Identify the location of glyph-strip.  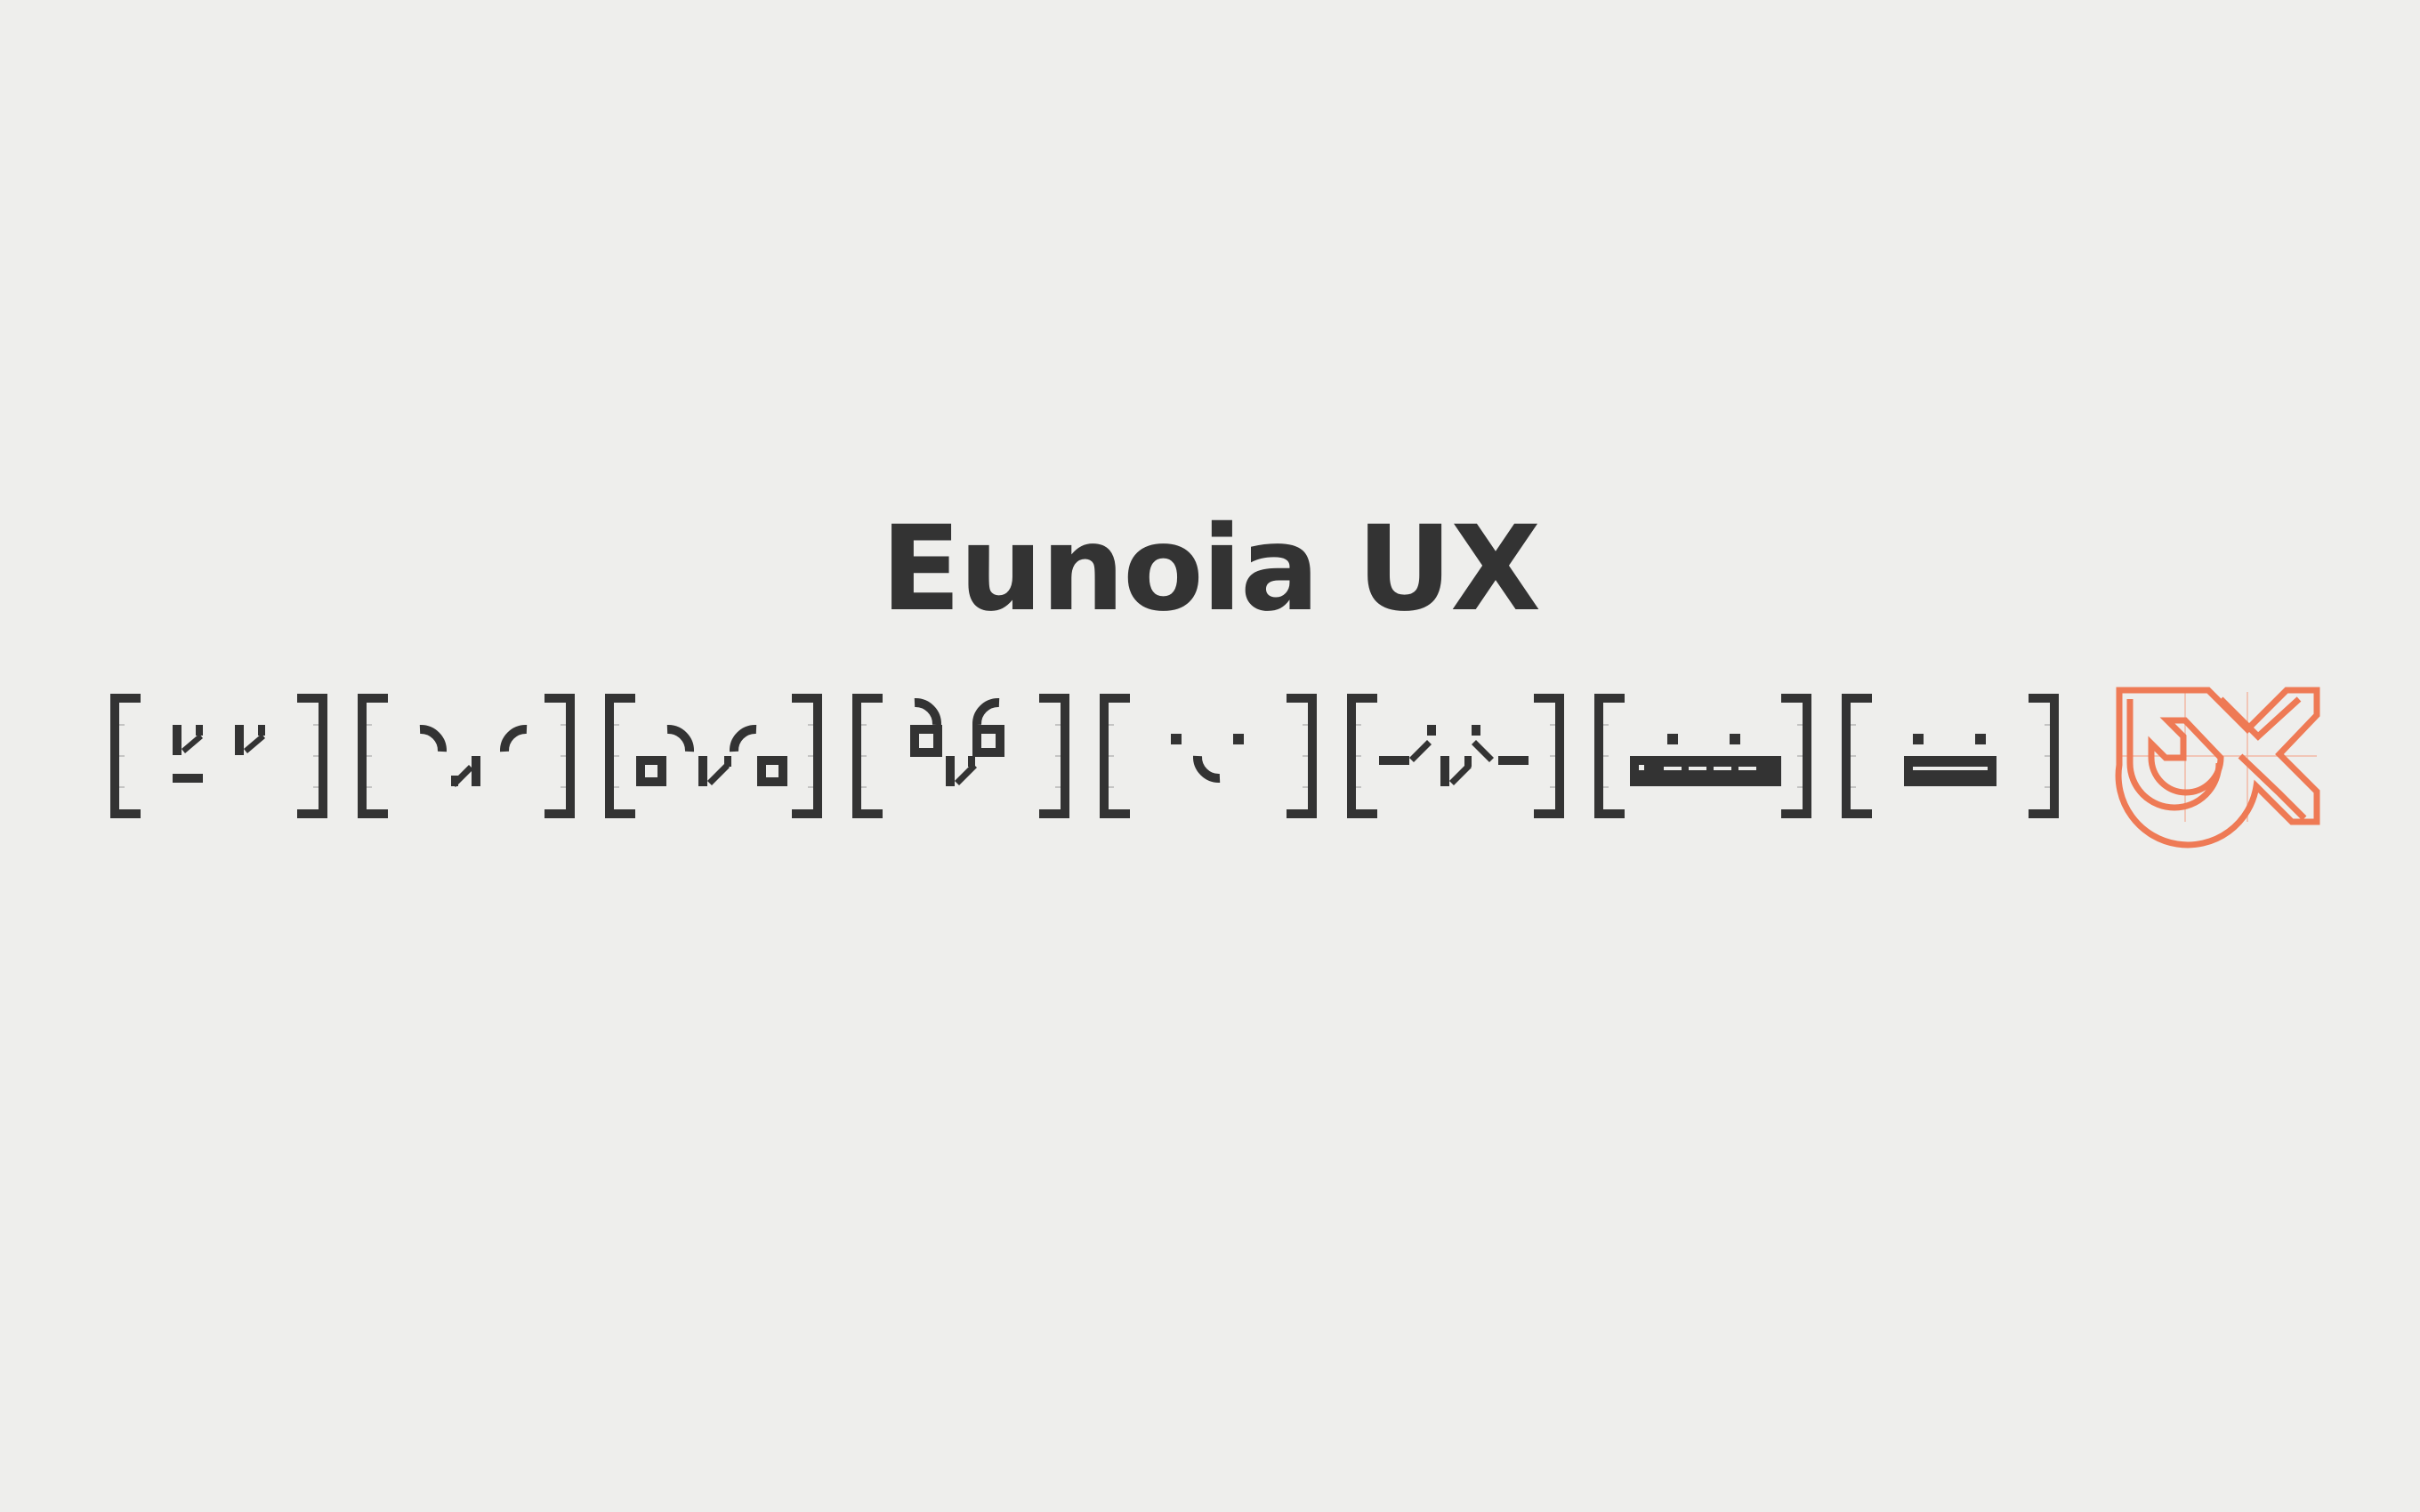
(1214, 768).